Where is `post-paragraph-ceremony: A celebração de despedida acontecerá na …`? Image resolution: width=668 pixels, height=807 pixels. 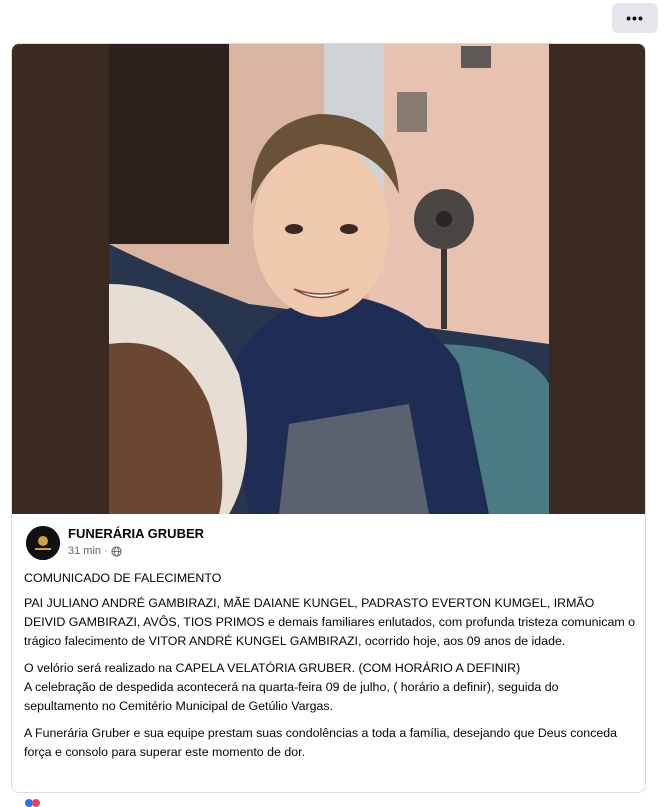 post-paragraph-ceremony: A celebração de despedida acontecerá na … is located at coordinates (291, 696).